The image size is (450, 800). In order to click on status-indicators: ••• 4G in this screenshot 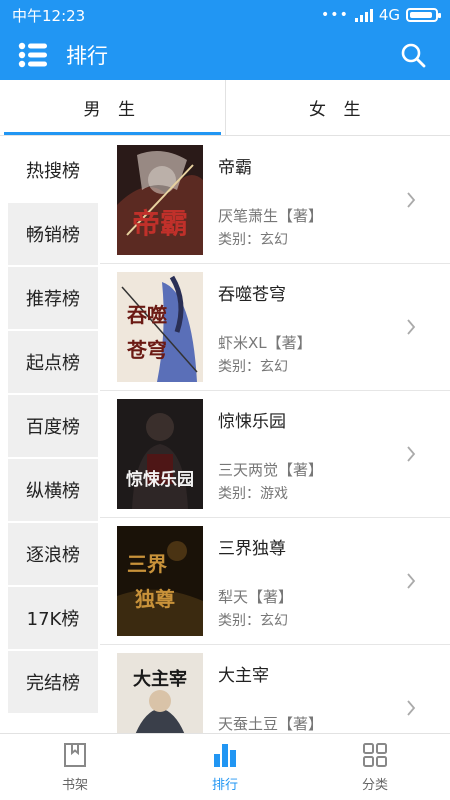, I will do `click(381, 15)`.